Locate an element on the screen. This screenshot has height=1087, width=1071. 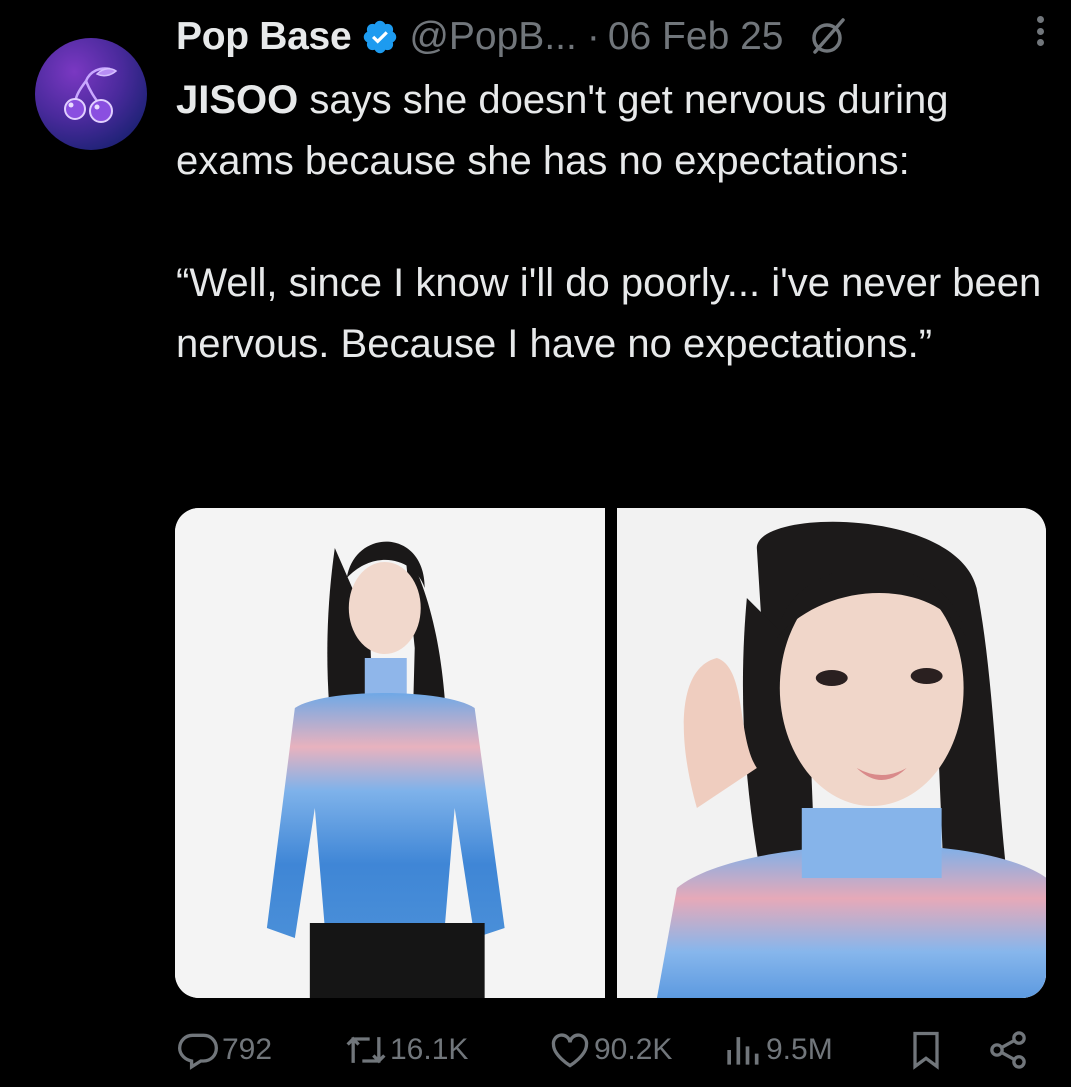
repost-button: 16.1K is located at coordinates (406, 1050).